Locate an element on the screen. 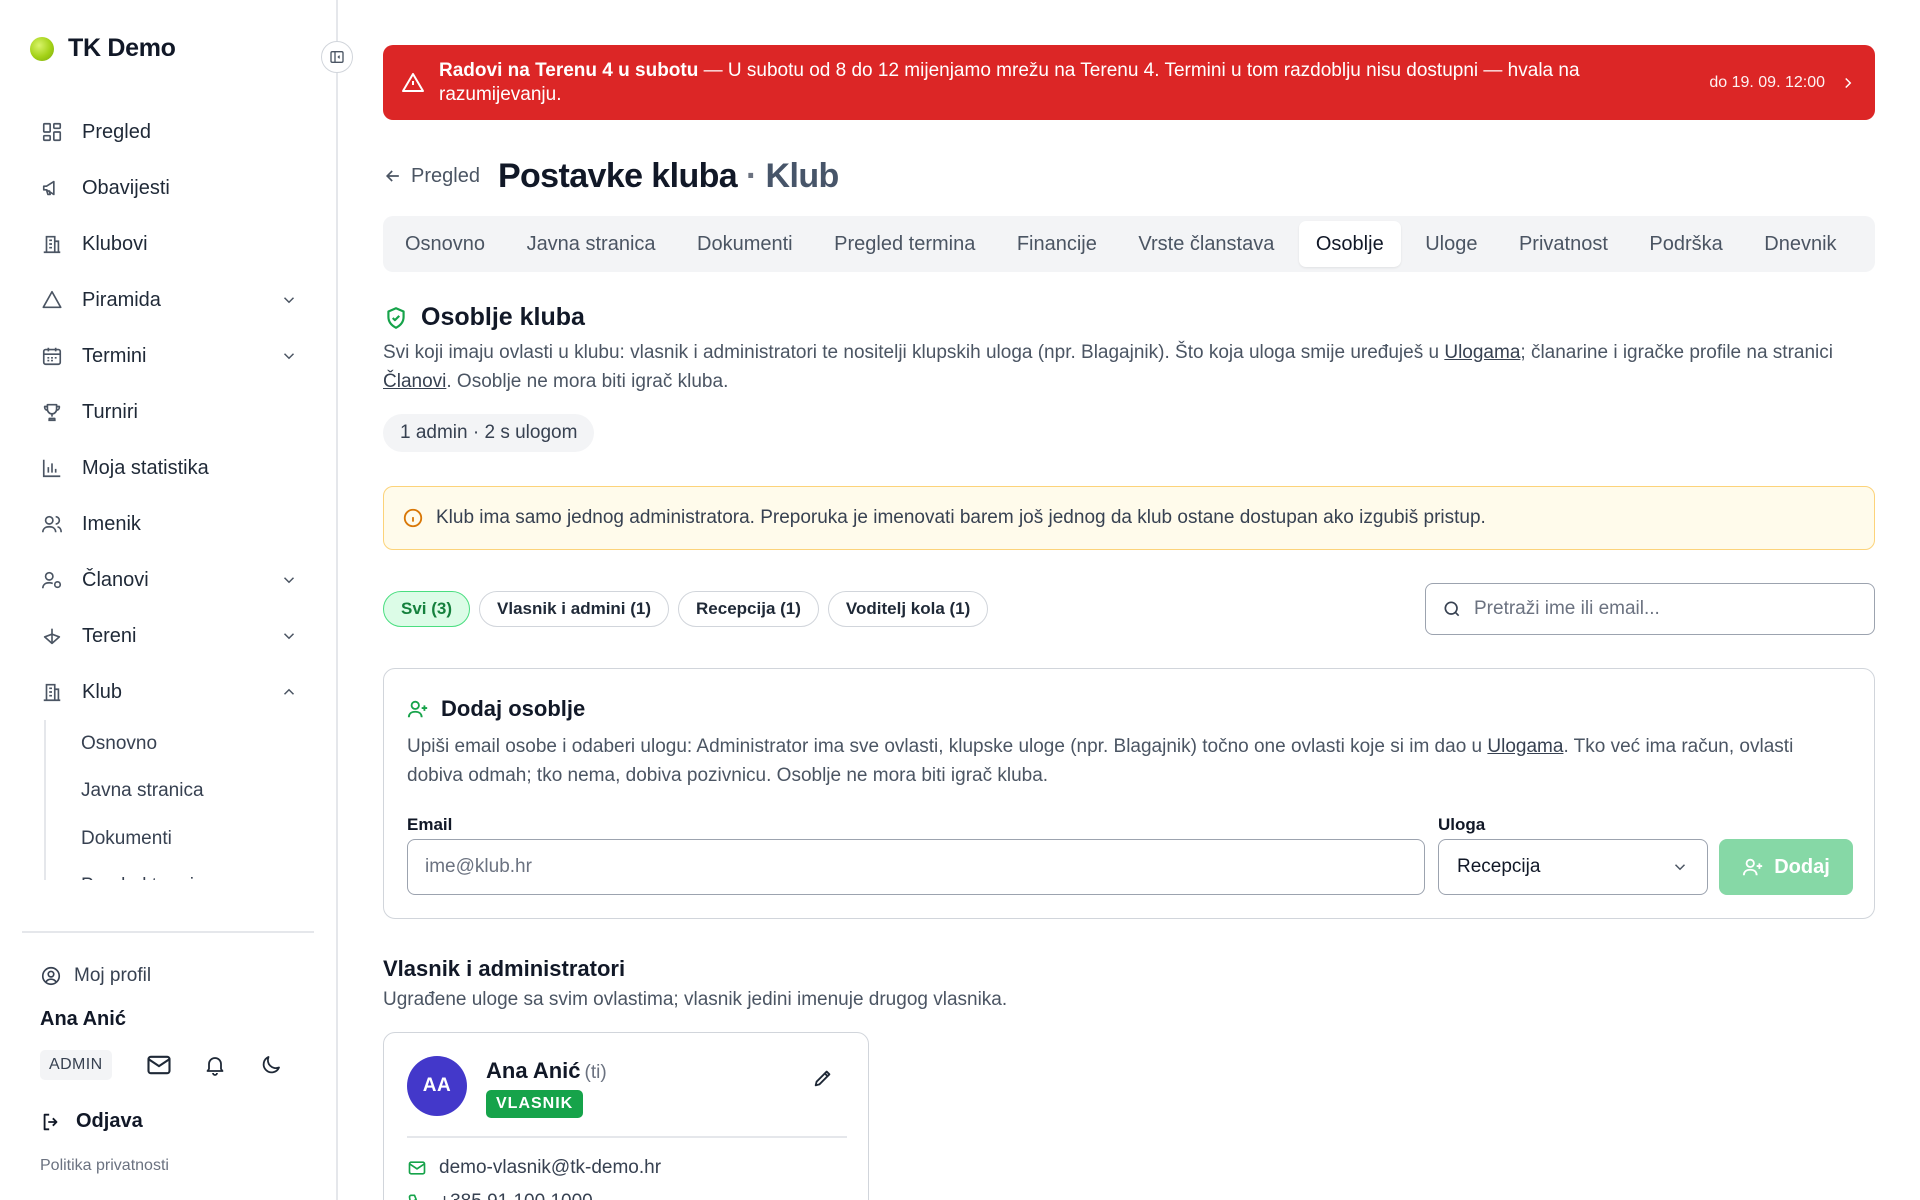 This screenshot has width=1920, height=1200. user-circle-icon is located at coordinates (51, 976).